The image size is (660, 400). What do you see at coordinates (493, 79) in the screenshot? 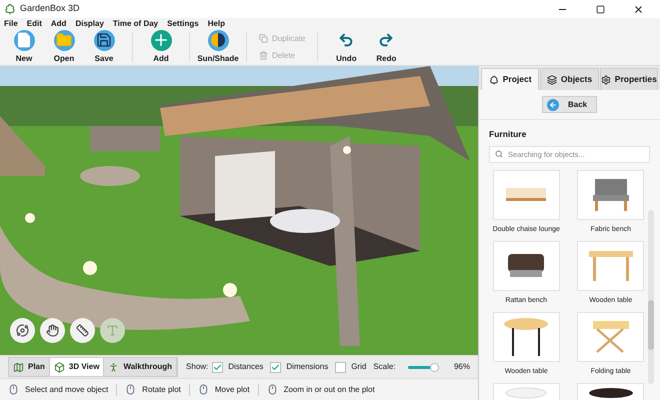
I see `tree-icon` at bounding box center [493, 79].